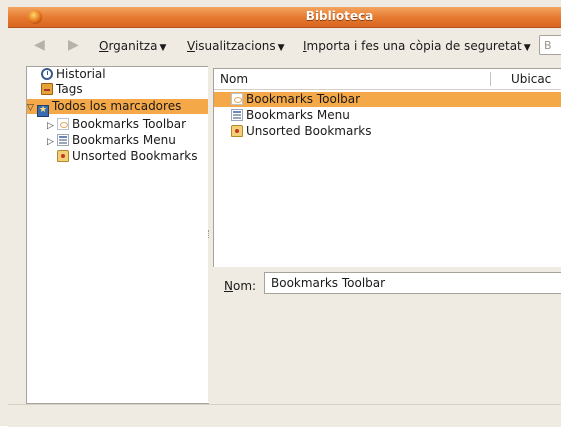  I want to click on name-field-label: Nom:, so click(240, 286).